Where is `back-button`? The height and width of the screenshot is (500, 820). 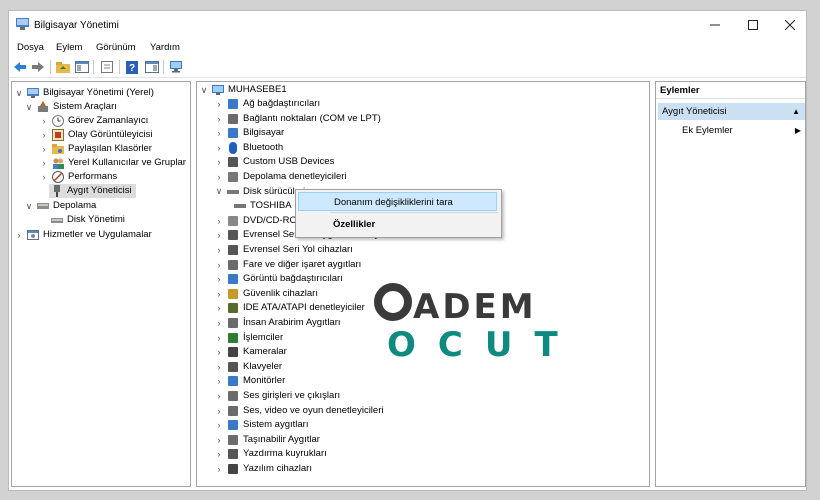
back-button is located at coordinates (20, 67).